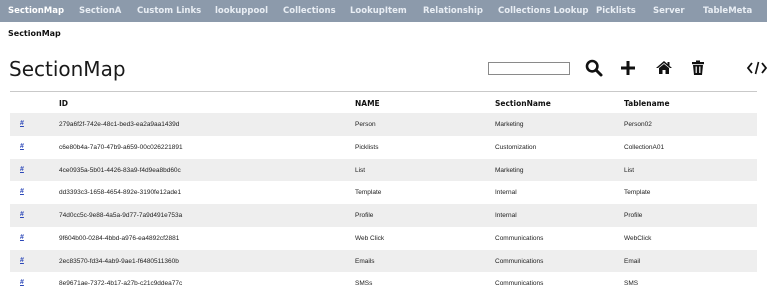 Image resolution: width=767 pixels, height=308 pixels. I want to click on table-header: ID NAME SectionName Tablename, so click(383, 102).